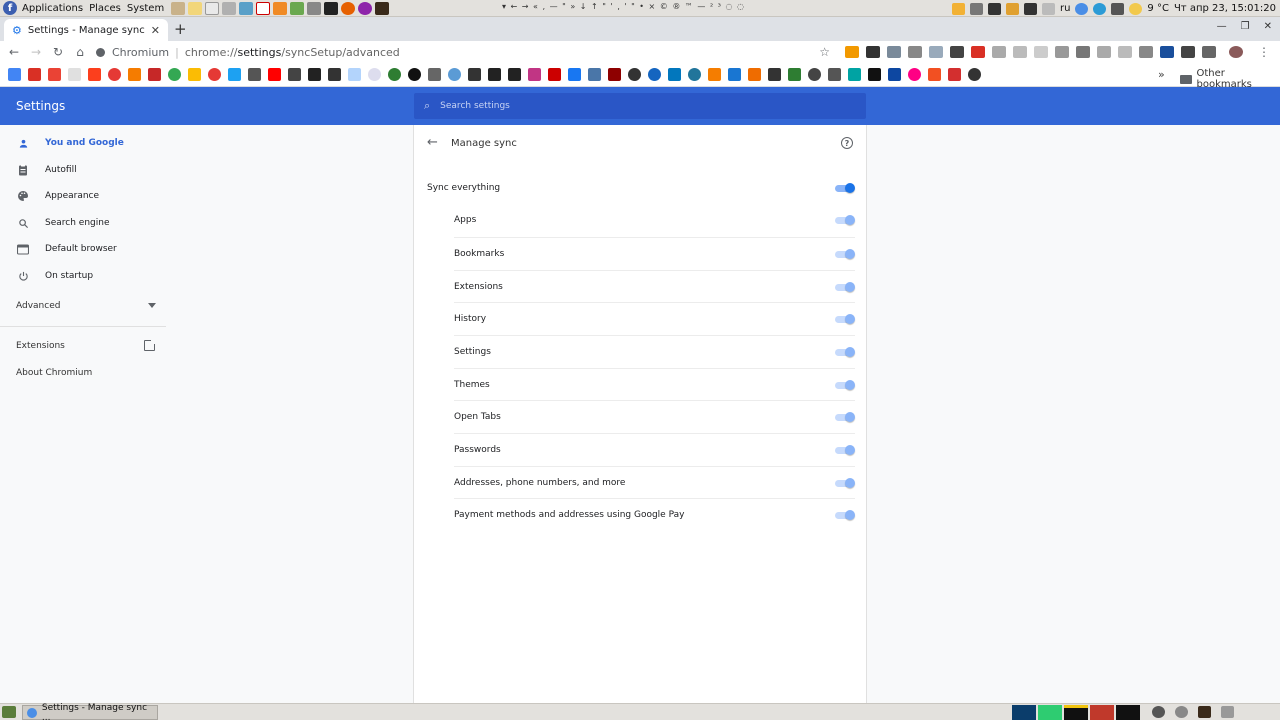 This screenshot has width=1280, height=720. I want to click on mail-tray-icon, so click(958, 8).